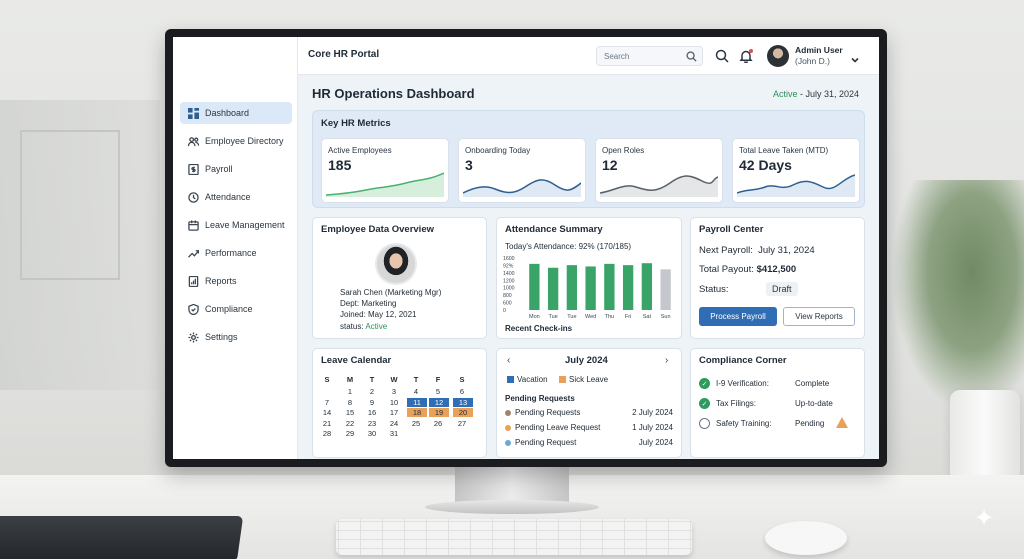 The image size is (1024, 559). I want to click on calendar-day: 28, so click(327, 433).